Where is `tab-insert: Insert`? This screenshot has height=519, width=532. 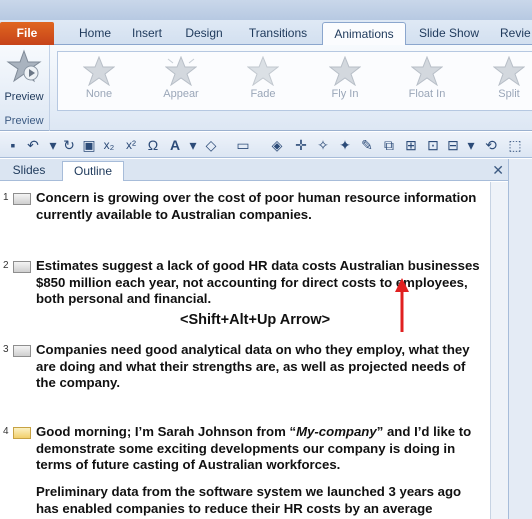 tab-insert: Insert is located at coordinates (147, 33).